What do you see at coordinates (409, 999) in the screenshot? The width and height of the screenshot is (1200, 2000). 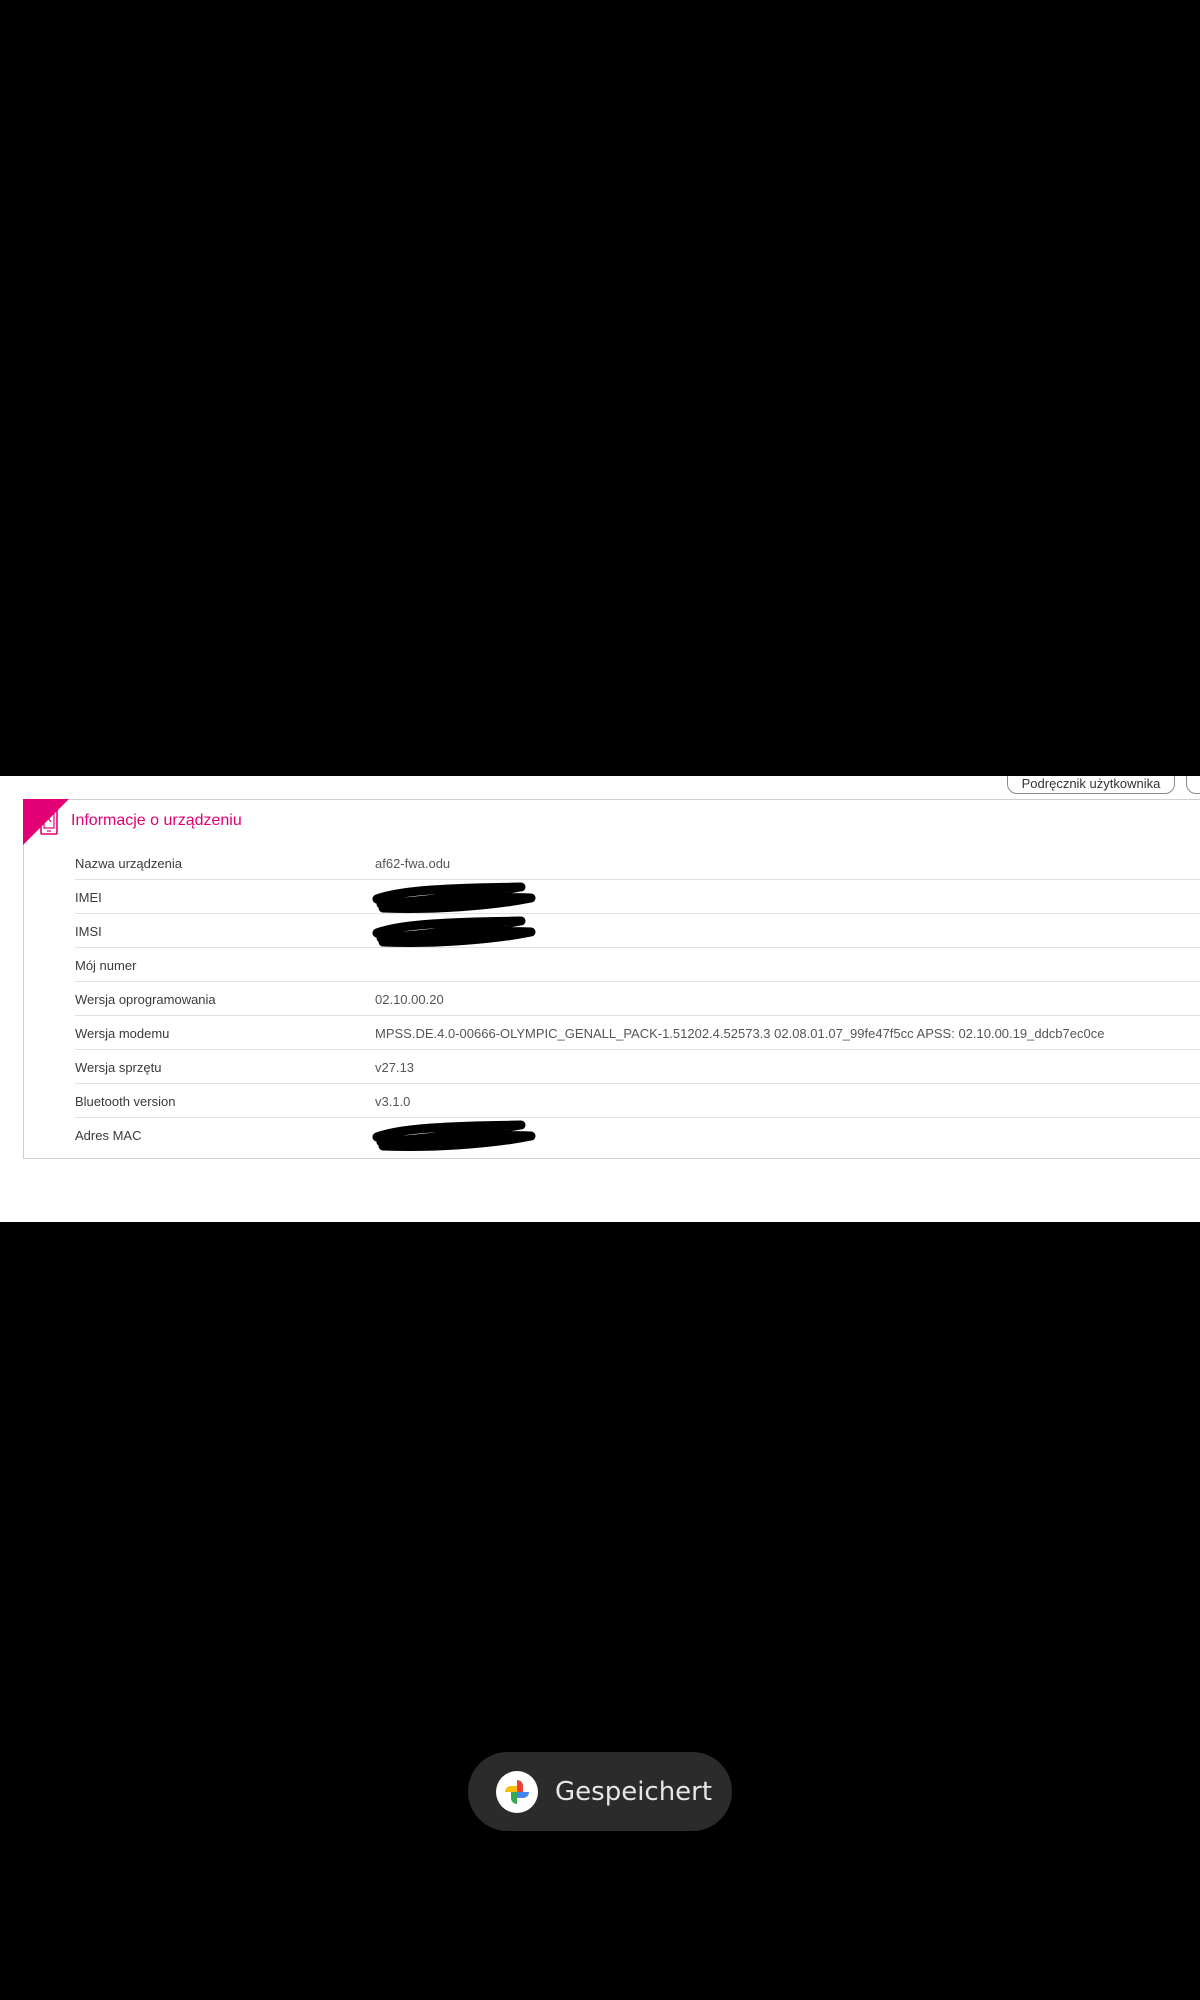 I see `row-value: 02.10.00.20` at bounding box center [409, 999].